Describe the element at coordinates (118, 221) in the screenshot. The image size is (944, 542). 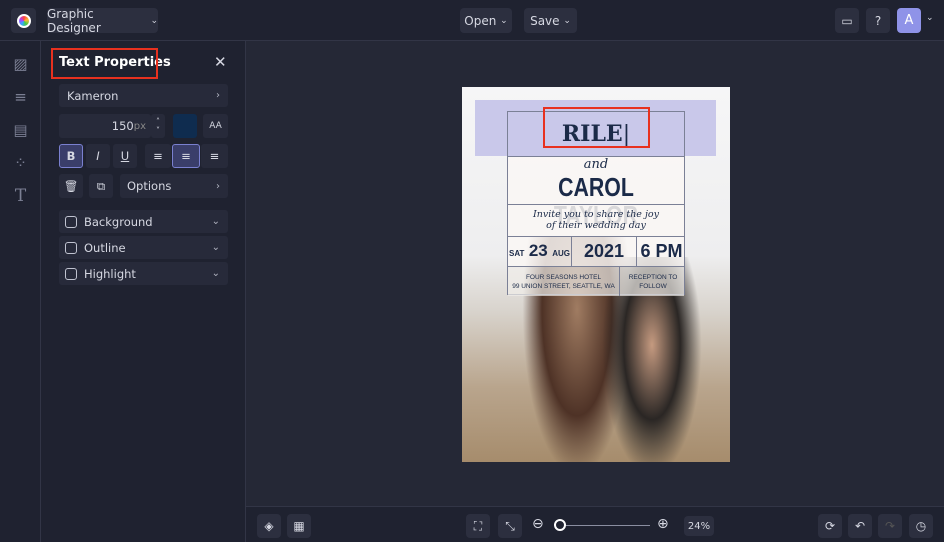
I see `toggle-label: Background` at that location.